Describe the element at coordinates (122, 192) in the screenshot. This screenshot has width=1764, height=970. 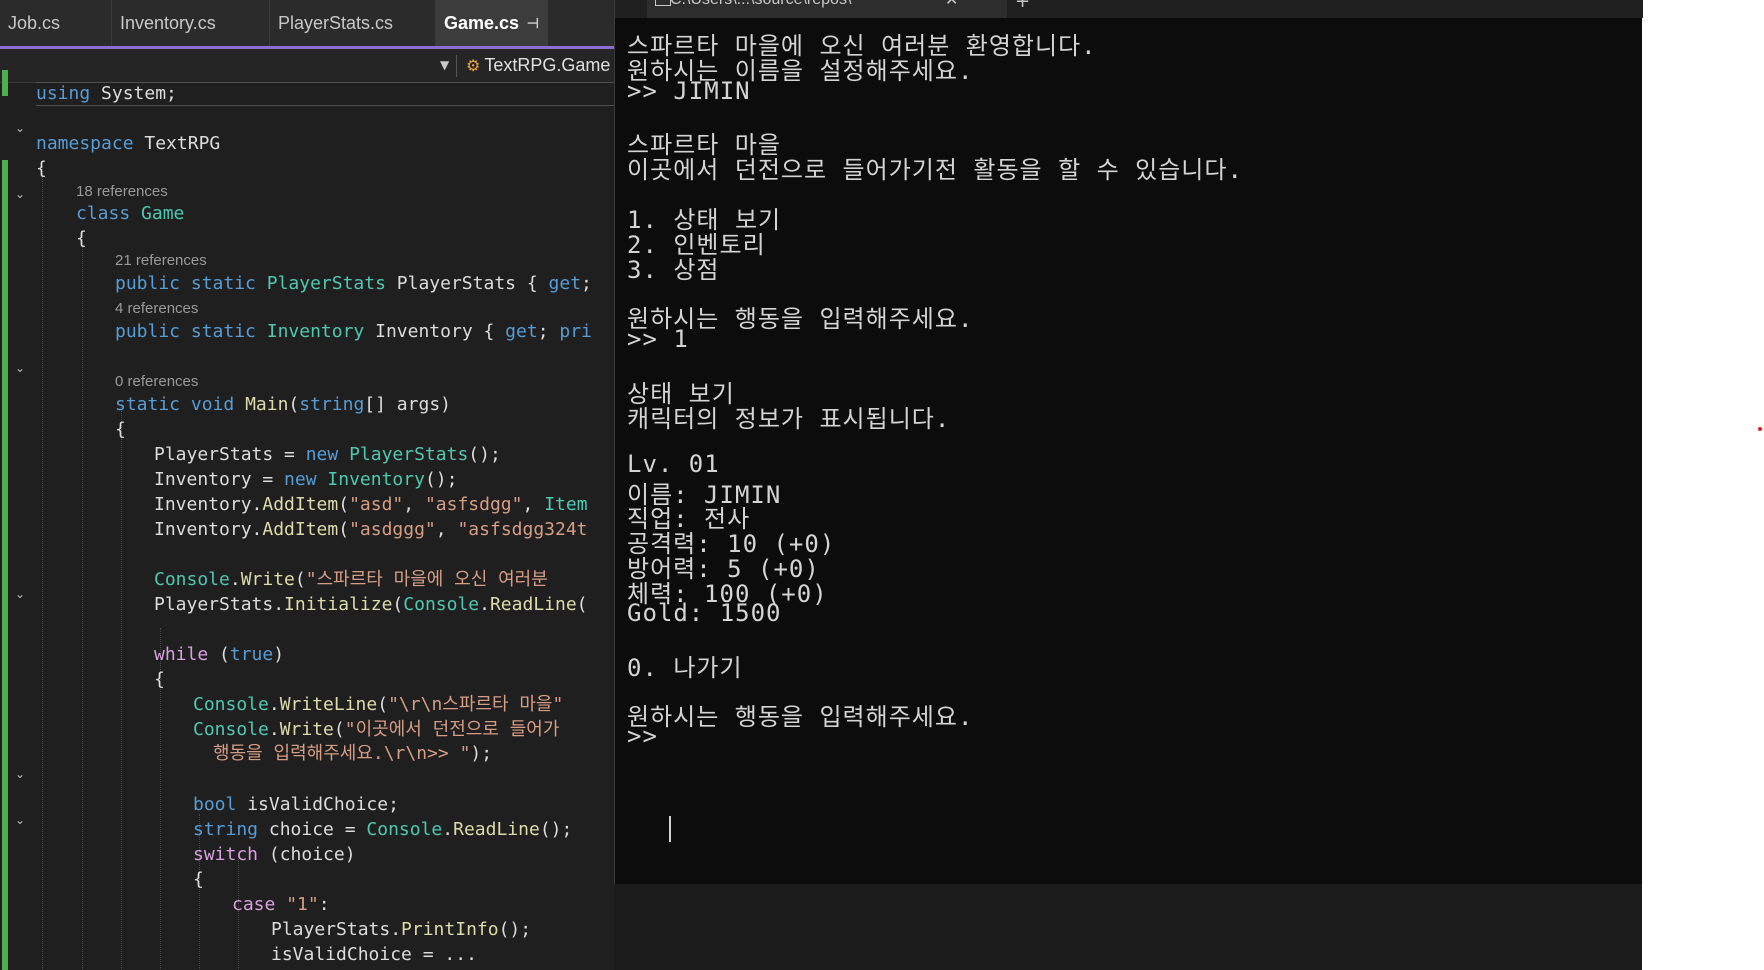
I see `codelens-references: 18 references` at that location.